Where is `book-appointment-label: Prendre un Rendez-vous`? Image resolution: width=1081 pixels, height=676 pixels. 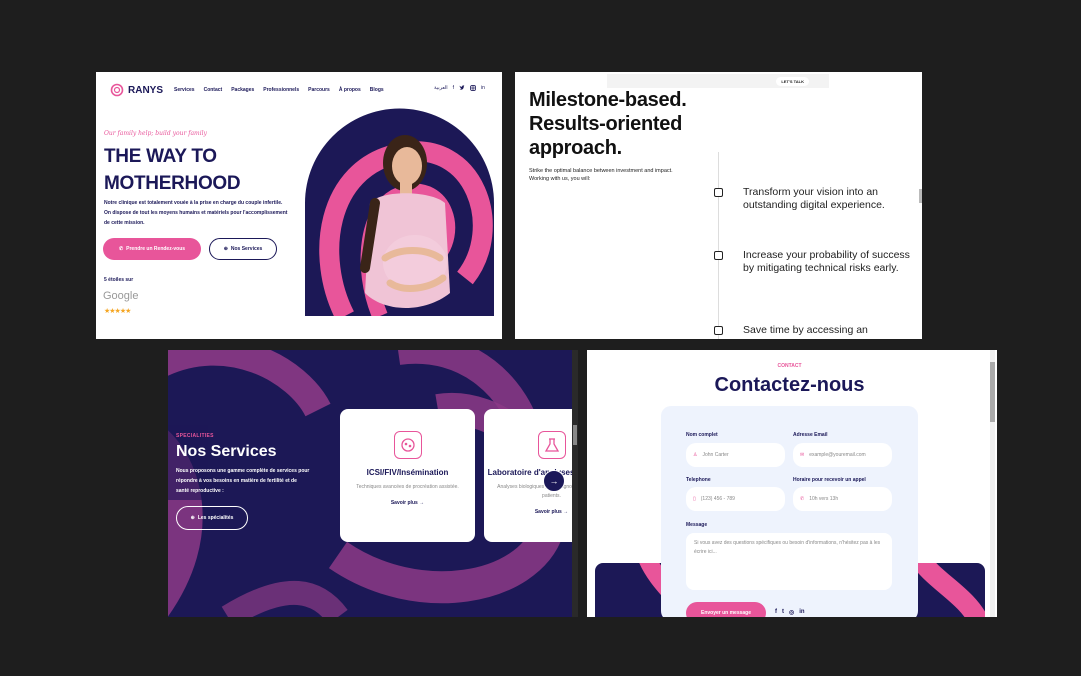
book-appointment-label: Prendre un Rendez-vous is located at coordinates (156, 249).